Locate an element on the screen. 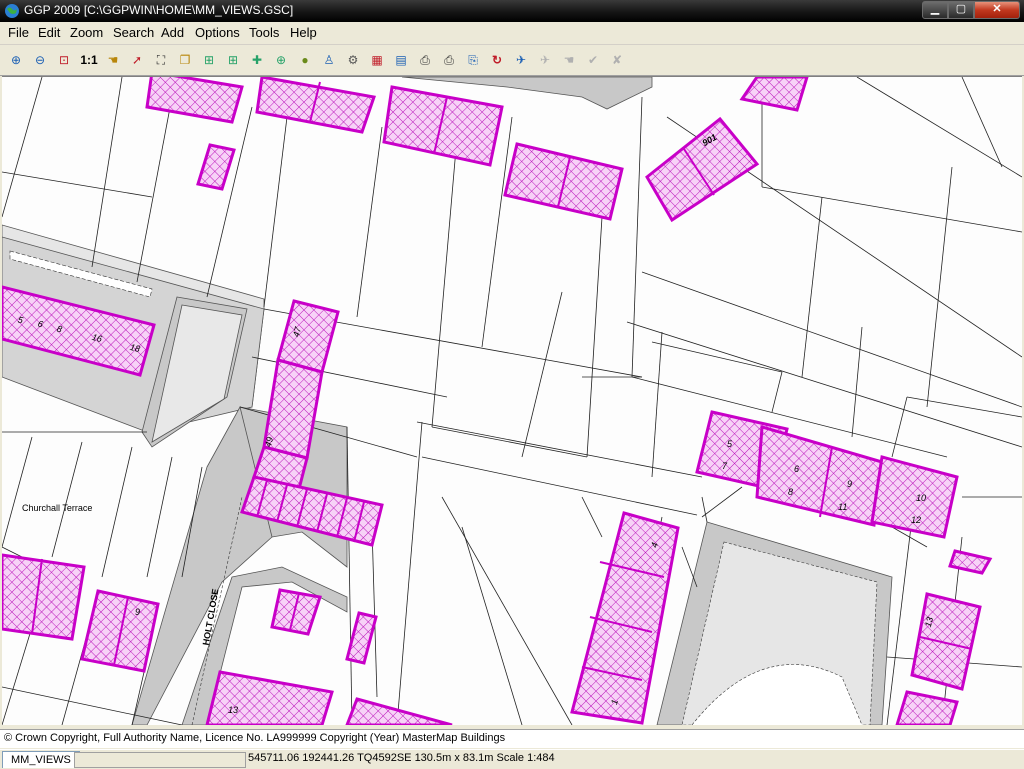  menu-help: Help is located at coordinates (303, 32).